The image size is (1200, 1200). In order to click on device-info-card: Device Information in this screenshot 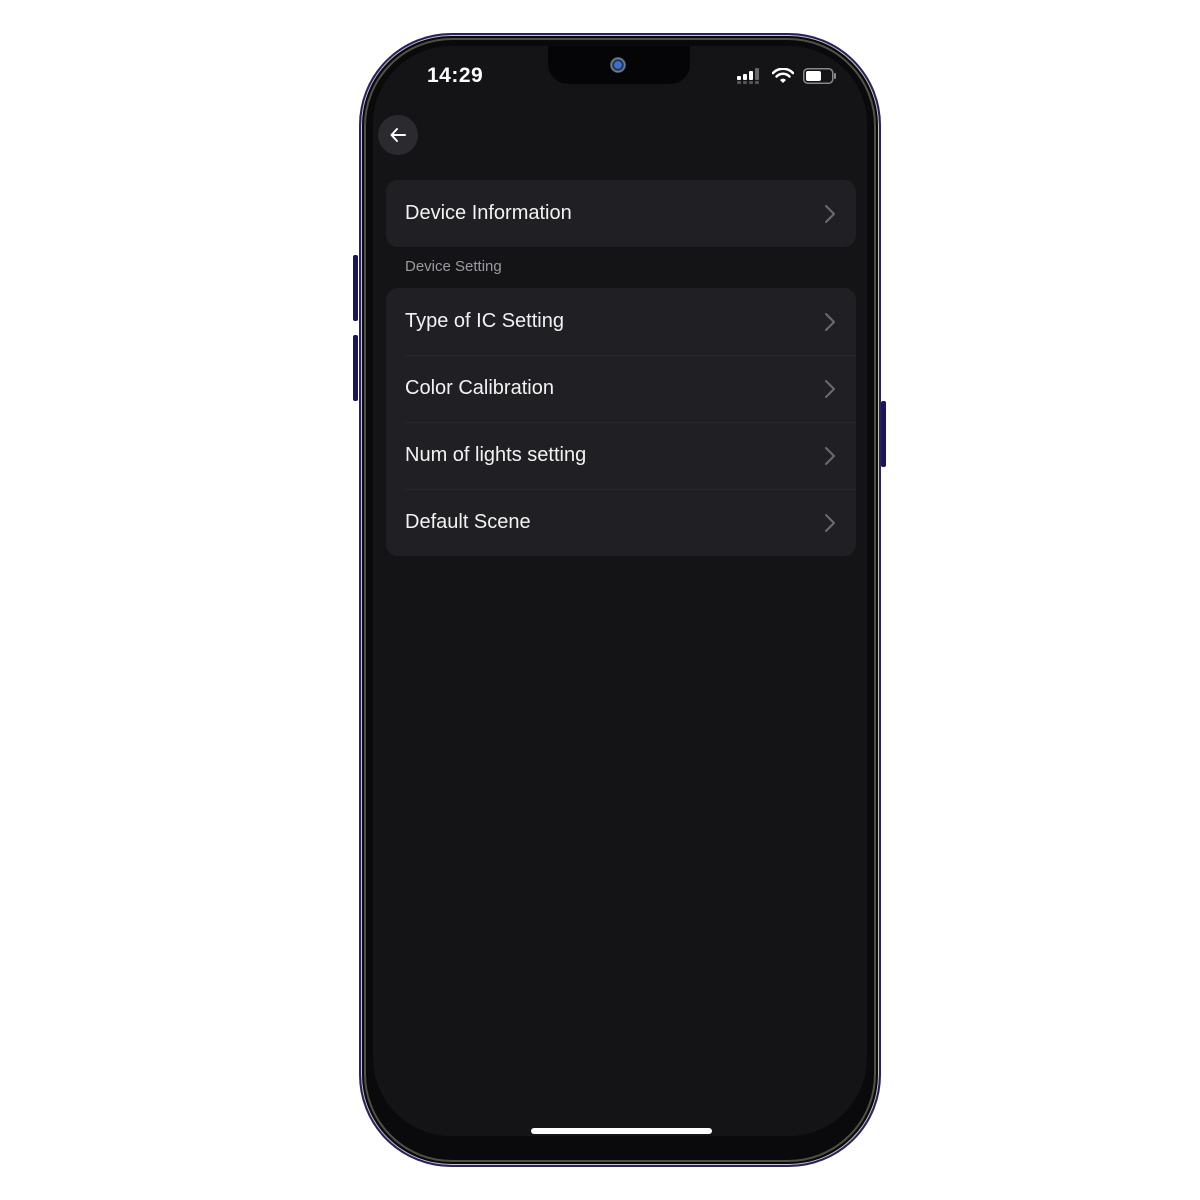, I will do `click(621, 213)`.